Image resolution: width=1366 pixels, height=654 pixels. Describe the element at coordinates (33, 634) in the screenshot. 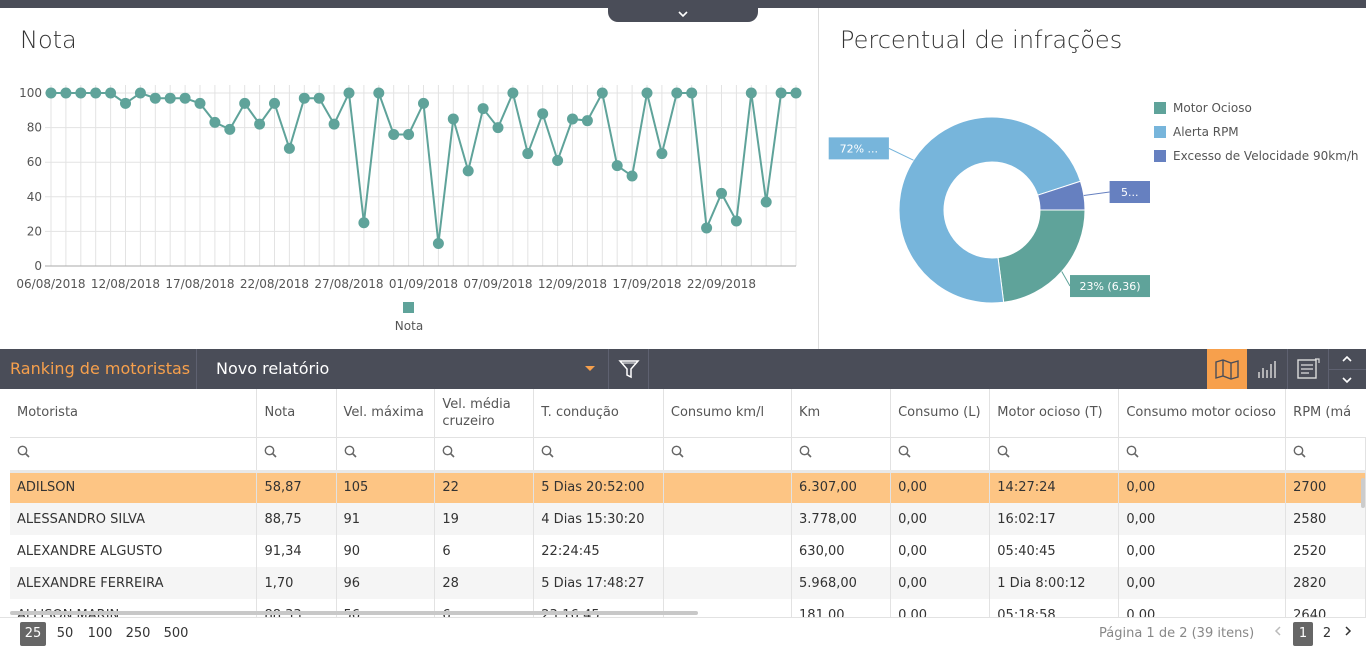

I see `page-size-25: 25` at that location.